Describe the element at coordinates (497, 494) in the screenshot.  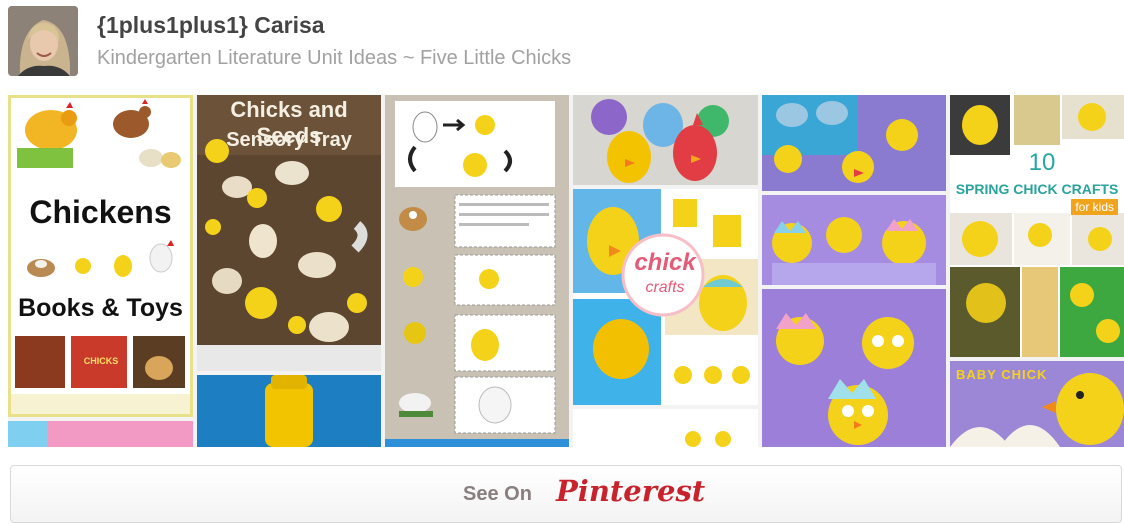
I see `see-on-label: See On` at that location.